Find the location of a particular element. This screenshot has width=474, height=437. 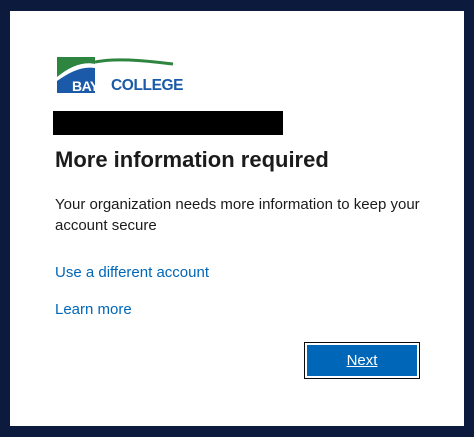

learn-more-link: Learn more is located at coordinates (93, 309).